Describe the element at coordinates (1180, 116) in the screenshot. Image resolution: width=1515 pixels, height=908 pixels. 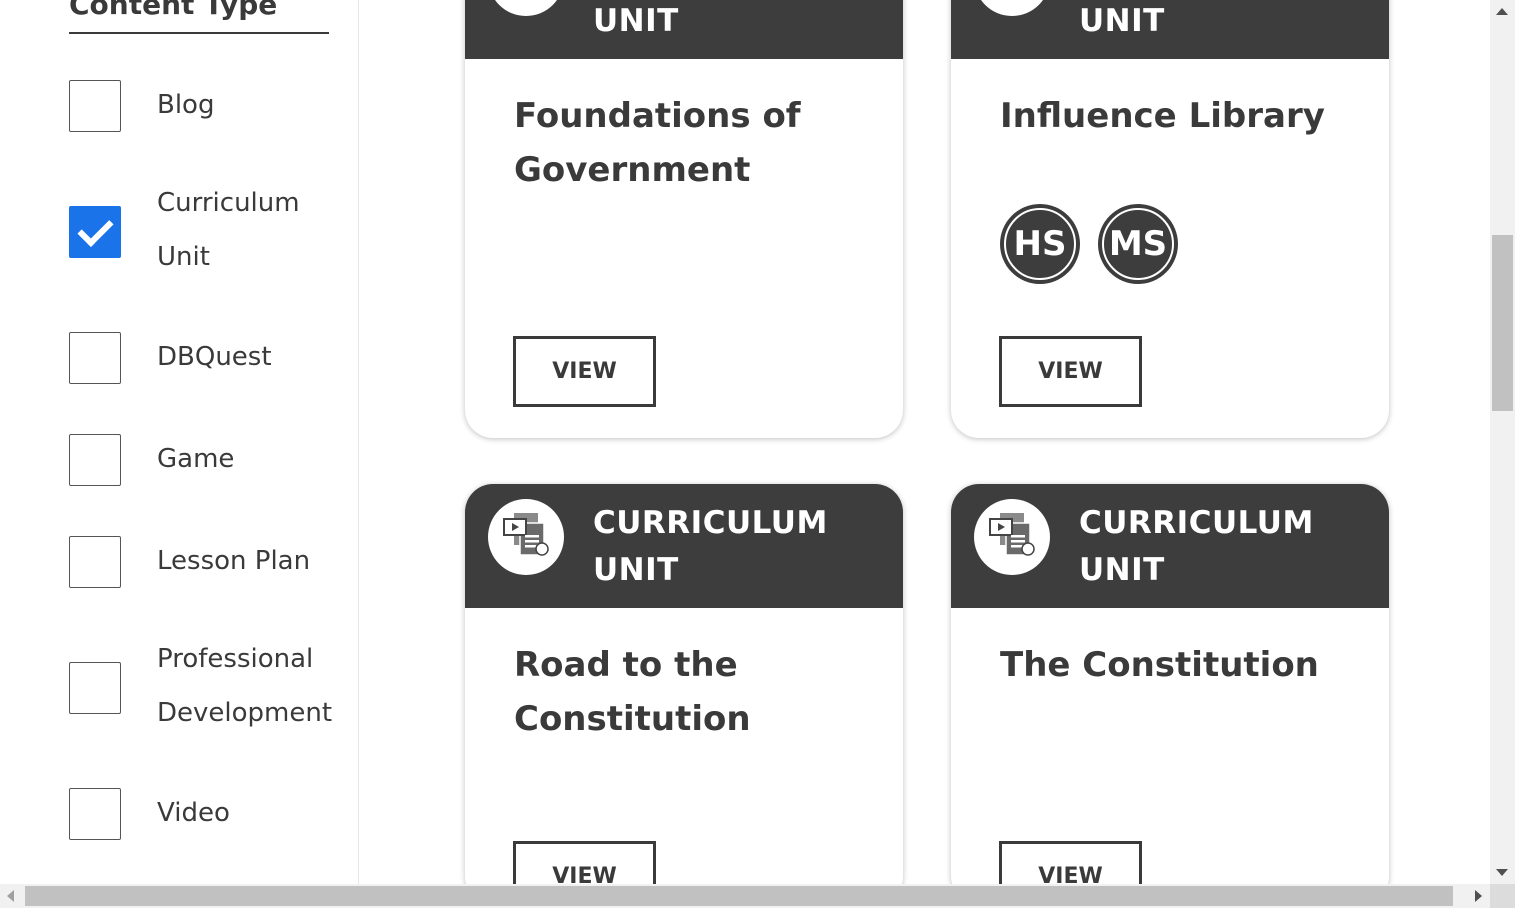
I see `card-title: Influence Library` at that location.